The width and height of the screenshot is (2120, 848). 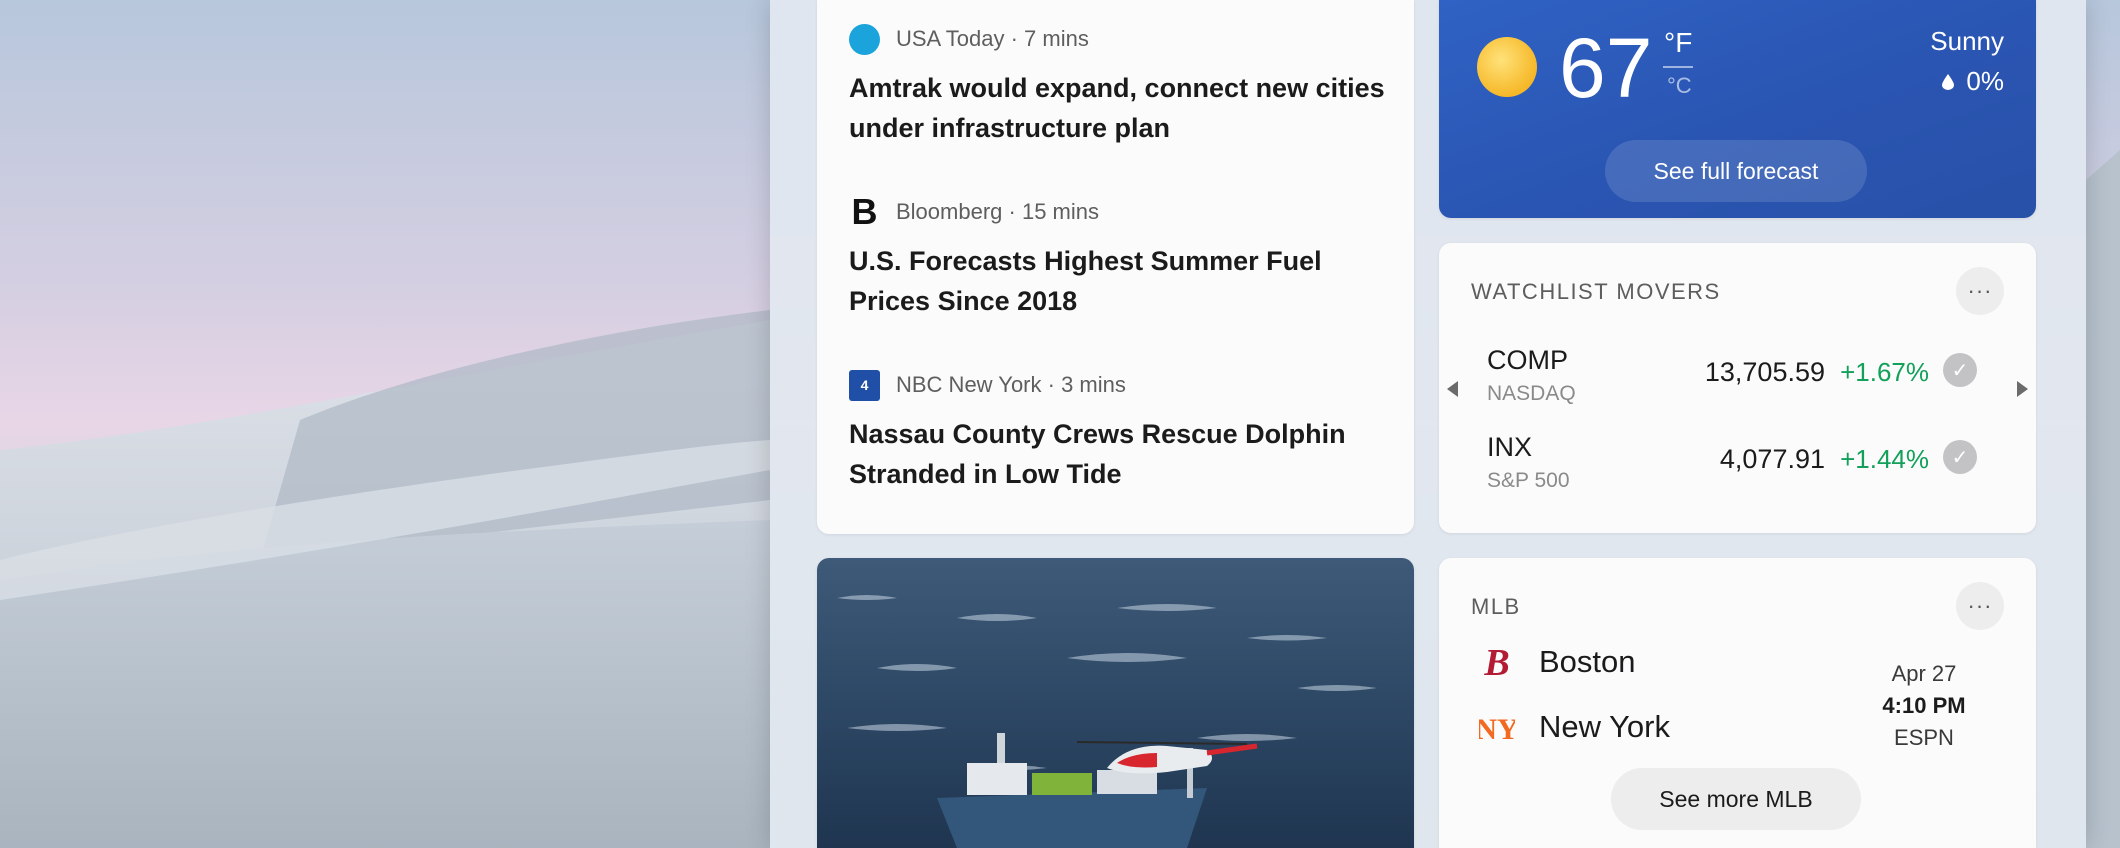 What do you see at coordinates (1497, 729) in the screenshot?
I see `svg-text: NY` at bounding box center [1497, 729].